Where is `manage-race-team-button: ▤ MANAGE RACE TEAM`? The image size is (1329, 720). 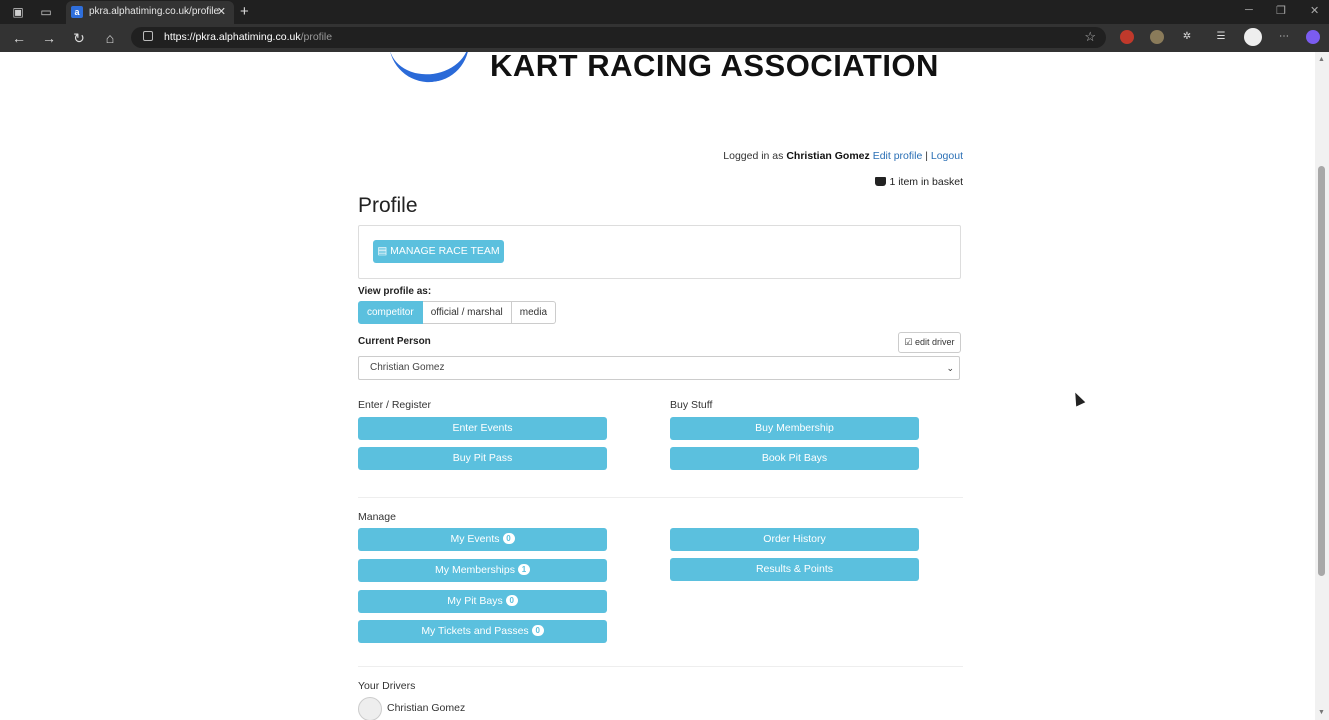 manage-race-team-button: ▤ MANAGE RACE TEAM is located at coordinates (438, 251).